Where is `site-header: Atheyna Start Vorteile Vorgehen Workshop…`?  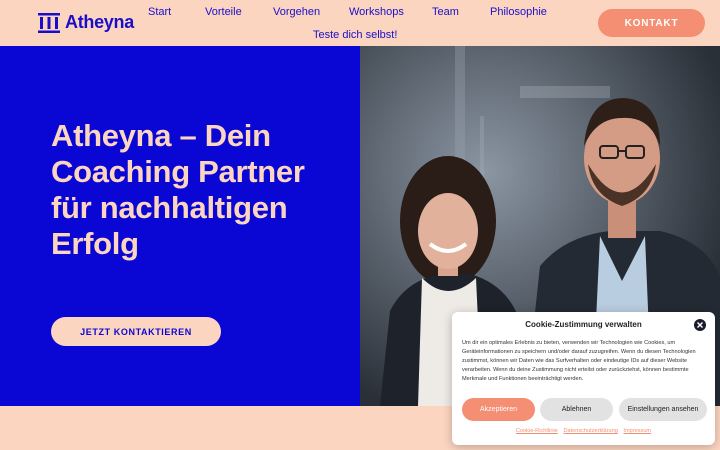
site-header: Atheyna Start Vorteile Vorgehen Workshop… is located at coordinates (360, 23).